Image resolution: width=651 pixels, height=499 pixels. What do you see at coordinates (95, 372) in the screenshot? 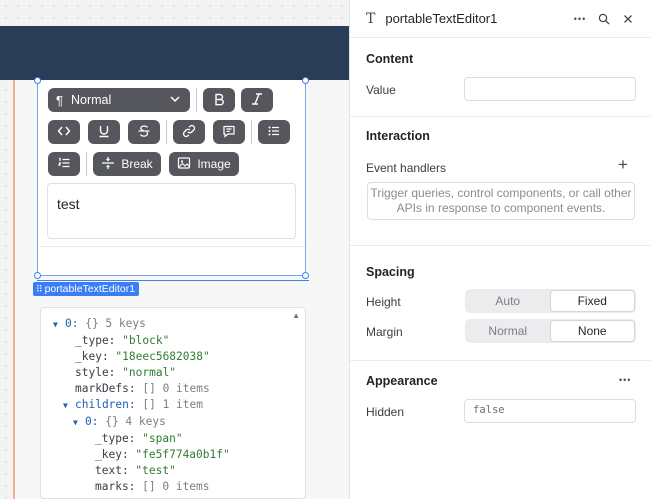
I see `json-token: style:` at bounding box center [95, 372].